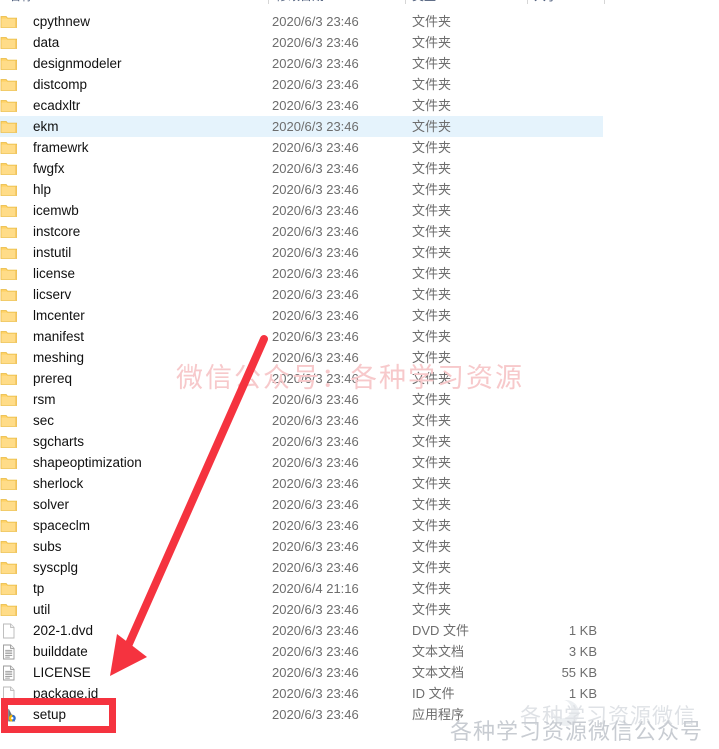  Describe the element at coordinates (46, 483) in the screenshot. I see `file-name-cell: sherlock` at that location.